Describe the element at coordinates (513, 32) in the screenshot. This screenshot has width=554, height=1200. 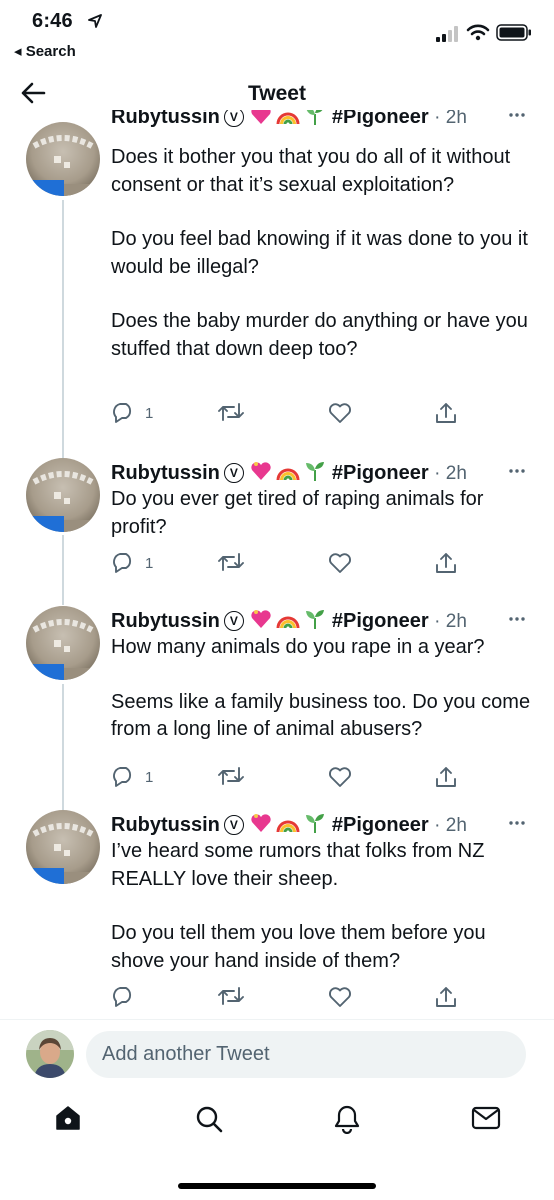
I see `battery-icon` at that location.